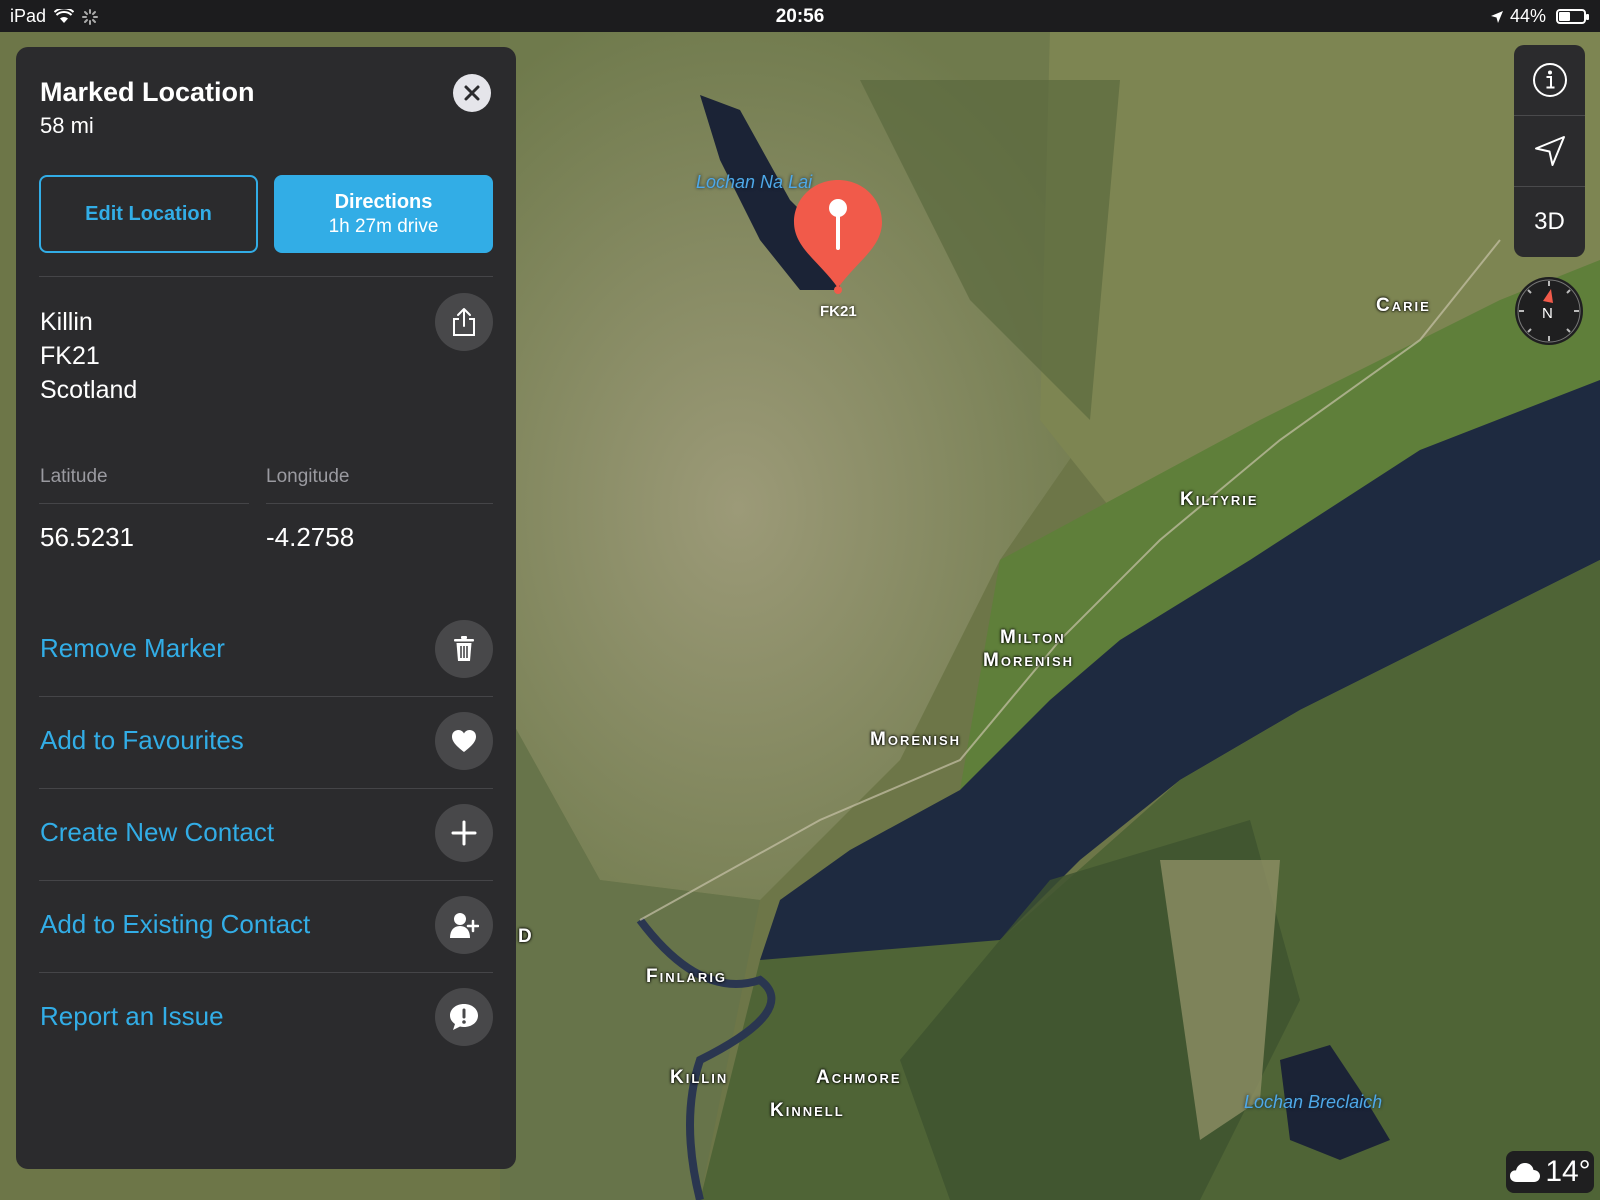 The width and height of the screenshot is (1600, 1200). What do you see at coordinates (859, 1077) in the screenshot?
I see `map-label-achmore: Achmore` at bounding box center [859, 1077].